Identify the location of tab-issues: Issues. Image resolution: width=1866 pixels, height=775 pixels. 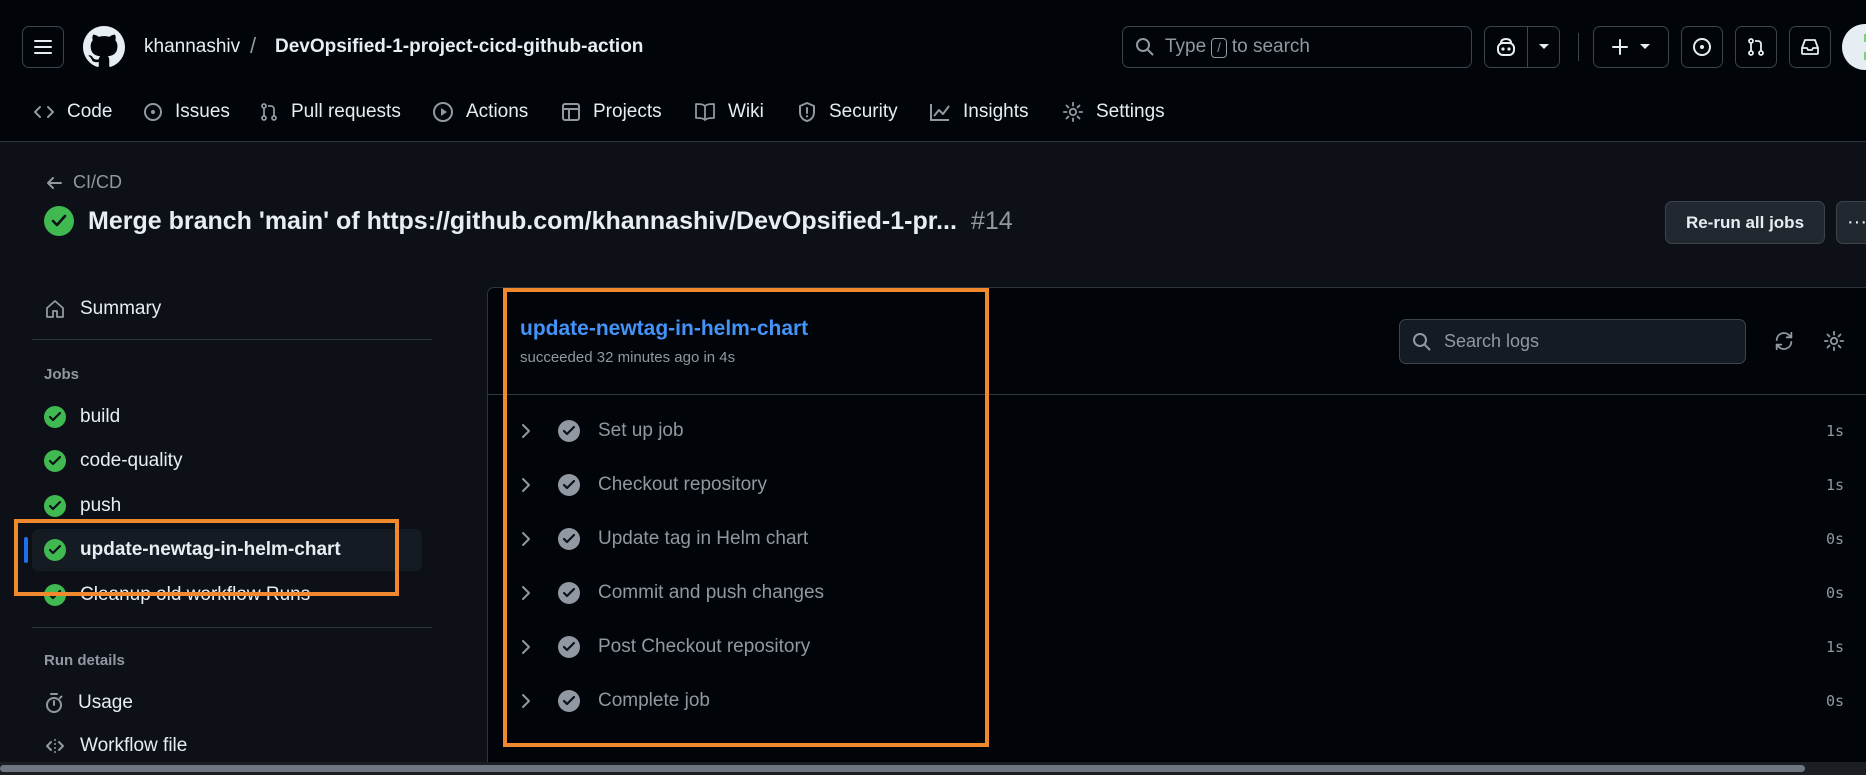
(186, 112).